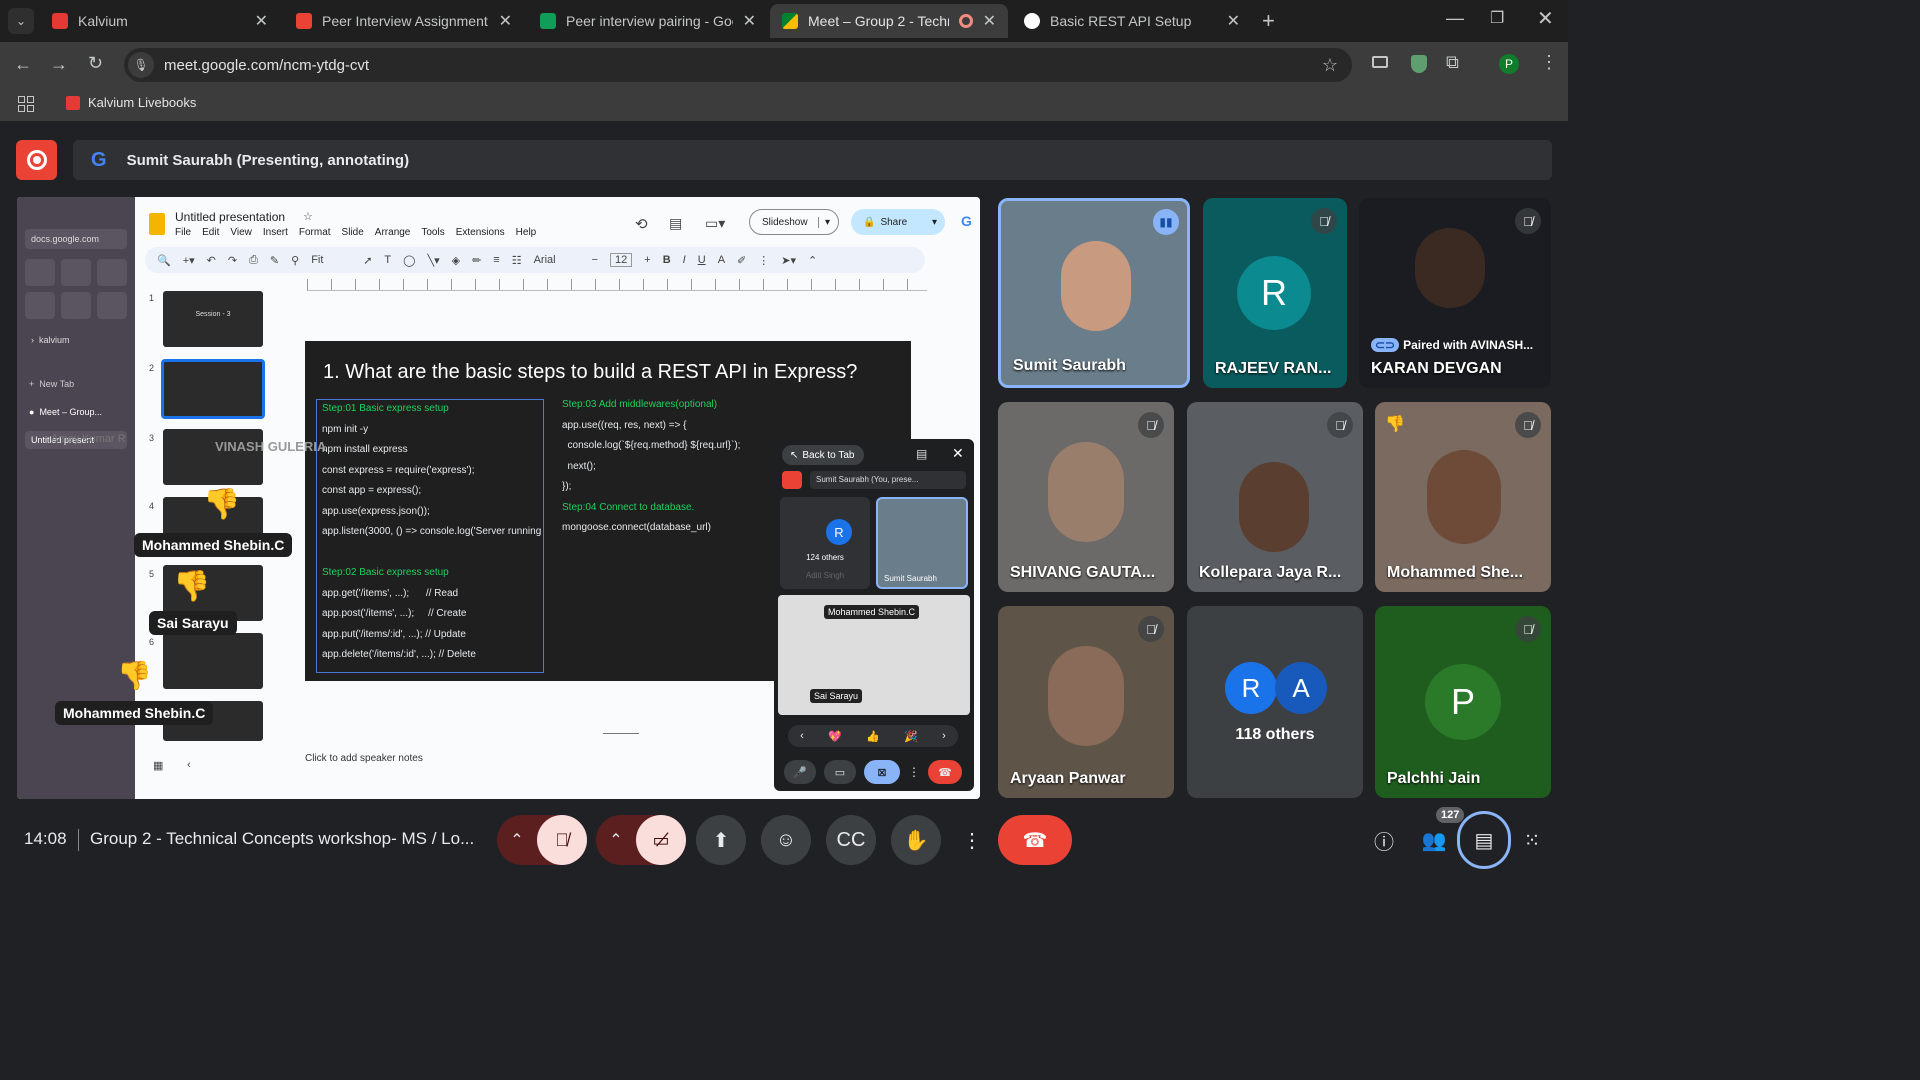  What do you see at coordinates (945, 772) in the screenshot?
I see `hangup-icon: ☎` at bounding box center [945, 772].